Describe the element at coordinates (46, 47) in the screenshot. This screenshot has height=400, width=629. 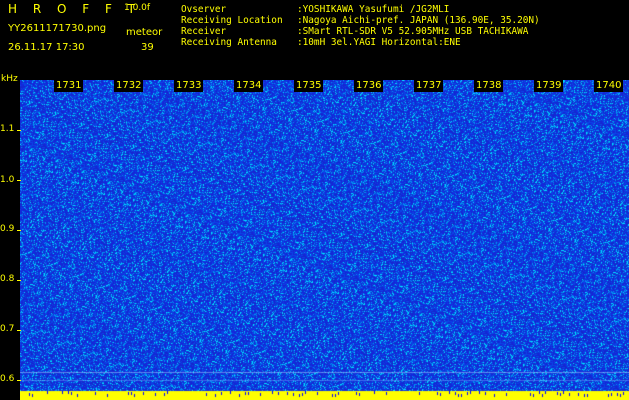
I see `datetime-label: 26.11.17 17:30` at that location.